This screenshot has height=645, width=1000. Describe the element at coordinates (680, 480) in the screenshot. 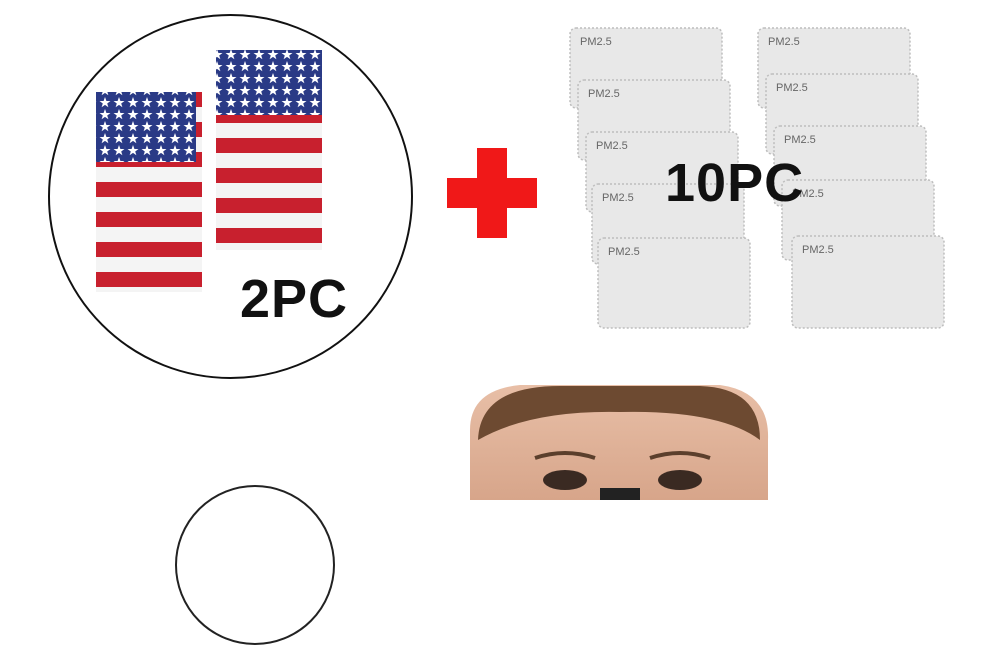

I see `right-eye` at that location.